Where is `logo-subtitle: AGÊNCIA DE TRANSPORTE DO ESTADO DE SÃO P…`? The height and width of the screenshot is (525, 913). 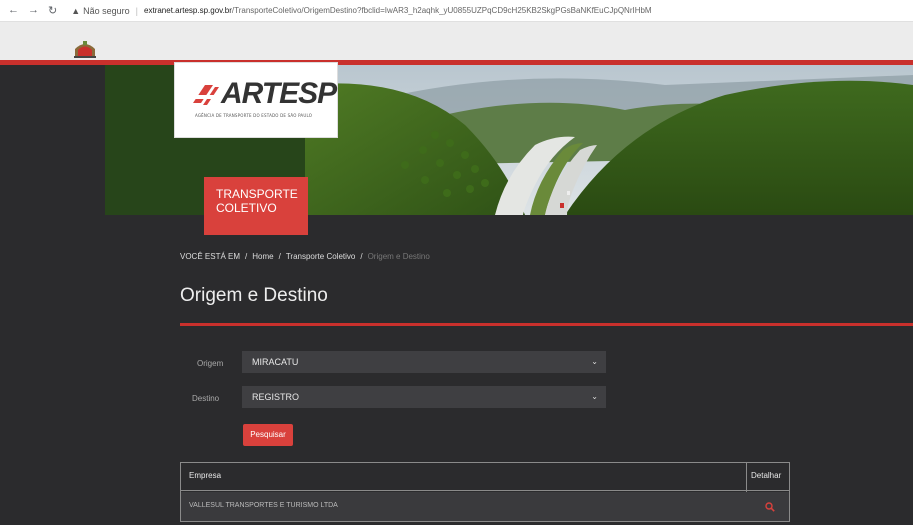
logo-subtitle: AGÊNCIA DE TRANSPORTE DO ESTADO DE SÃO P… is located at coordinates (254, 115).